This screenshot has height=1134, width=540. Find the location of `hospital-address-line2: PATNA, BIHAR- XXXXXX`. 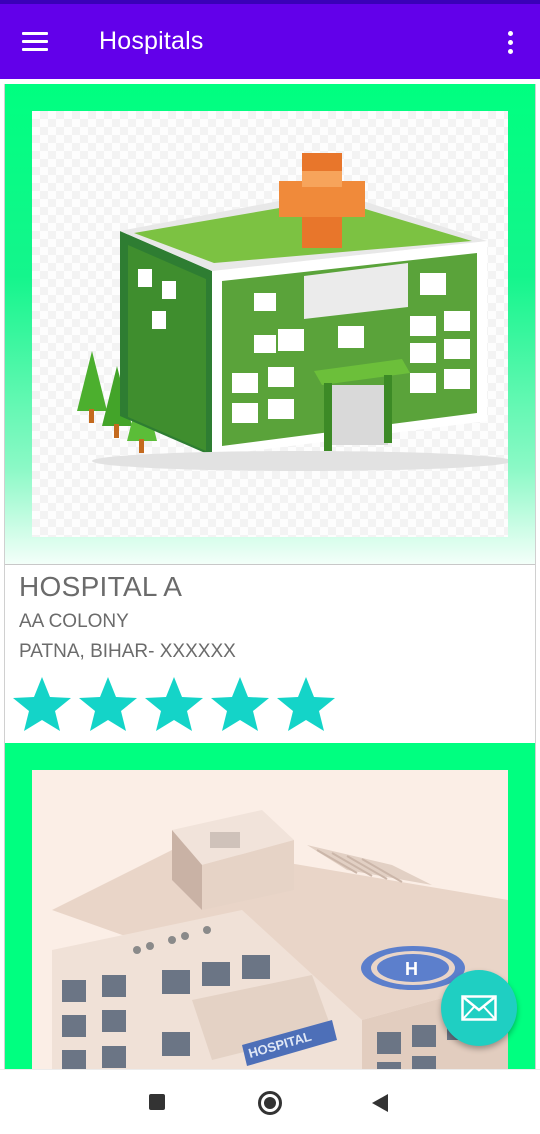

hospital-address-line2: PATNA, BIHAR- XXXXXX is located at coordinates (127, 651).